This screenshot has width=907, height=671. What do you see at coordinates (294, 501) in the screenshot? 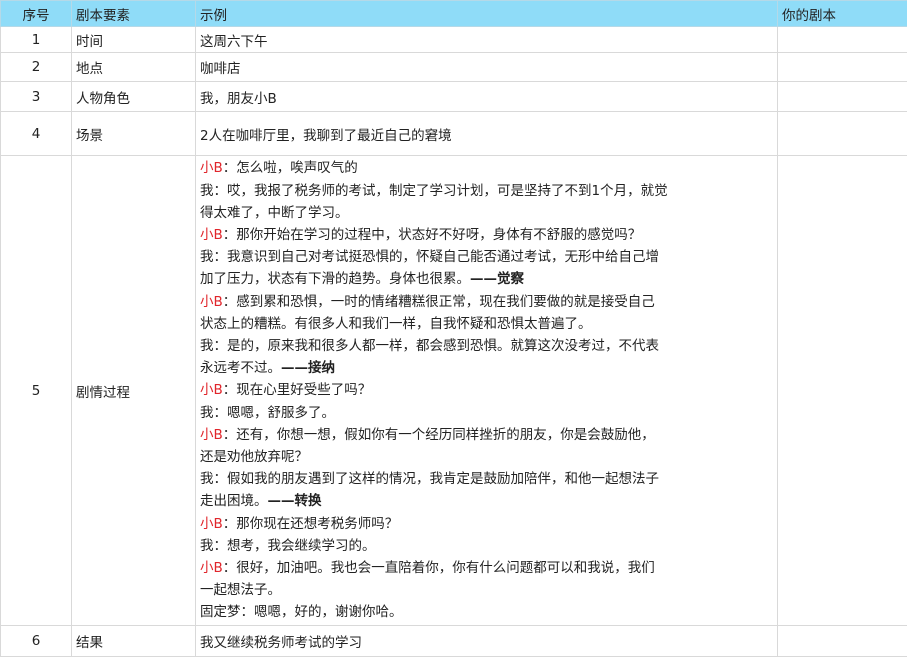
I see `dialogue-stage-tag: ——转换` at bounding box center [294, 501].